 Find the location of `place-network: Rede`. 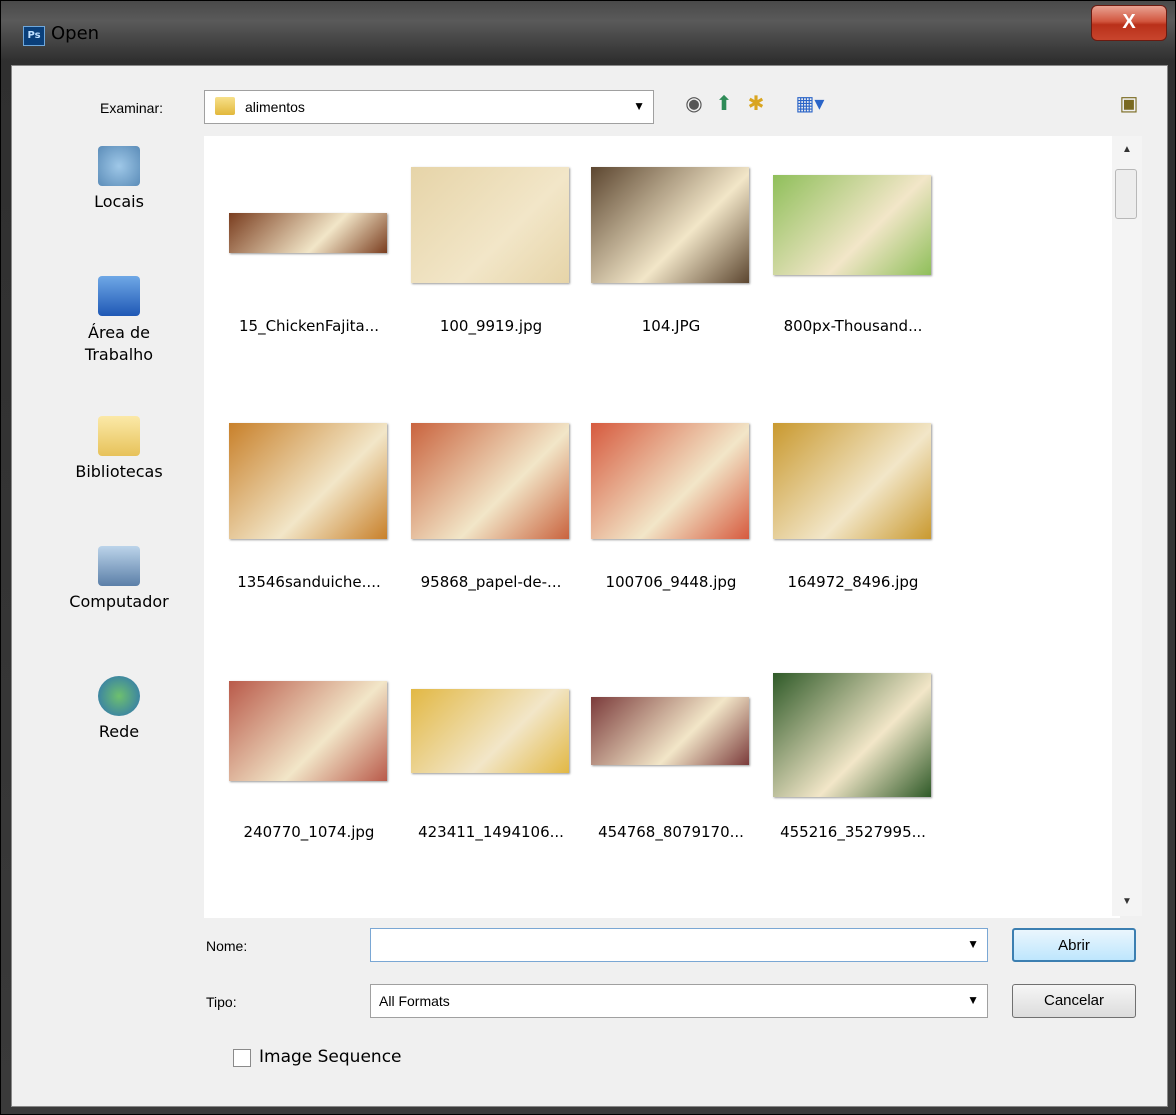

place-network: Rede is located at coordinates (119, 708).